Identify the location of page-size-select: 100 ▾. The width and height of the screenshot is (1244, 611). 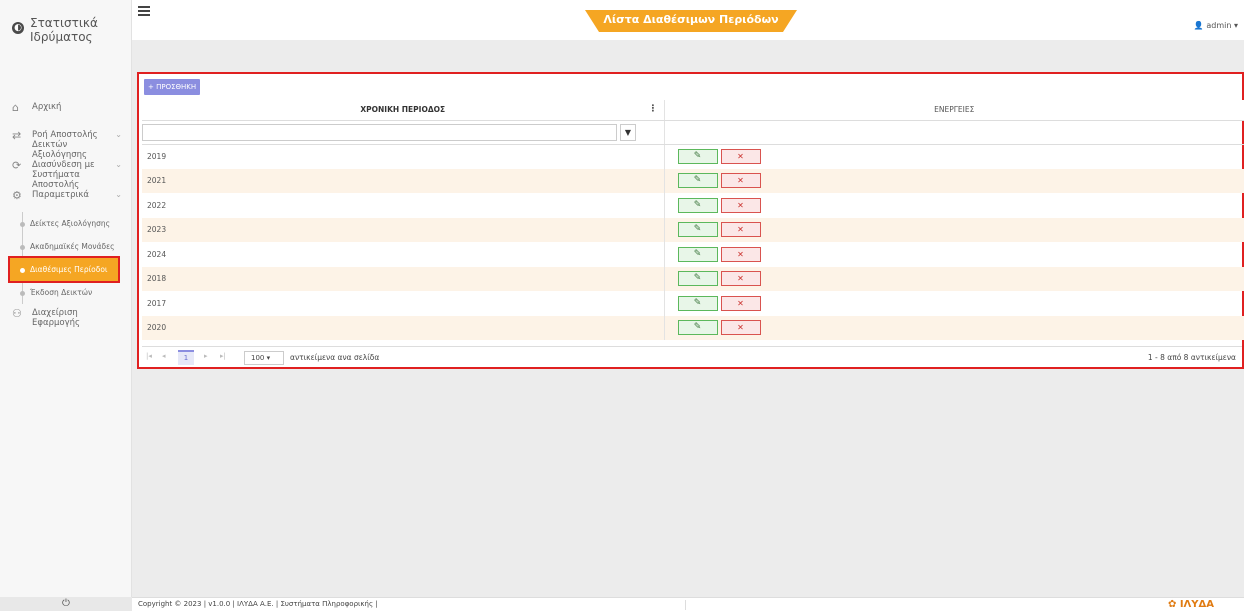
(264, 358).